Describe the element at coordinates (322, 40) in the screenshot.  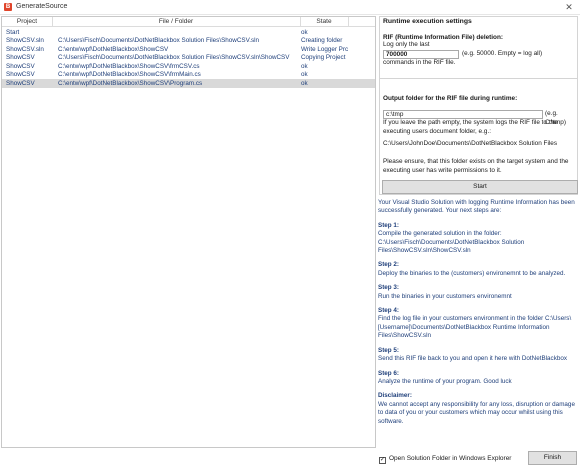
I see `cell-state: Creating folder` at that location.